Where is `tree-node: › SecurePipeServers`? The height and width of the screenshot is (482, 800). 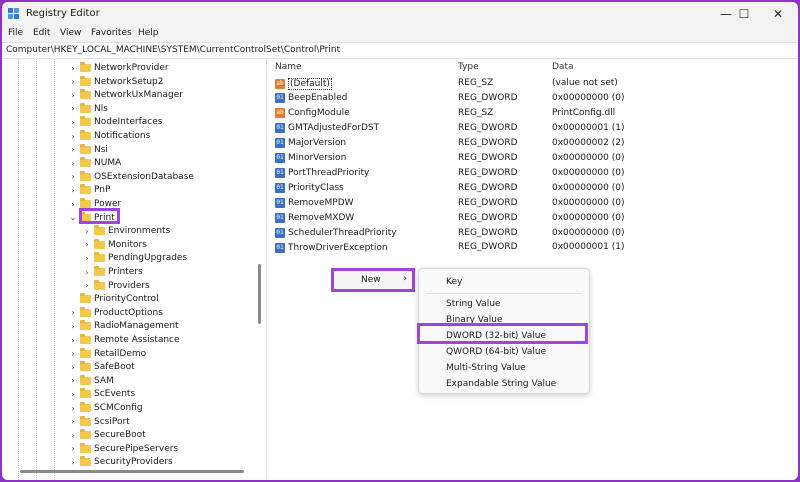
tree-node: › SecurePipeServers is located at coordinates (123, 449).